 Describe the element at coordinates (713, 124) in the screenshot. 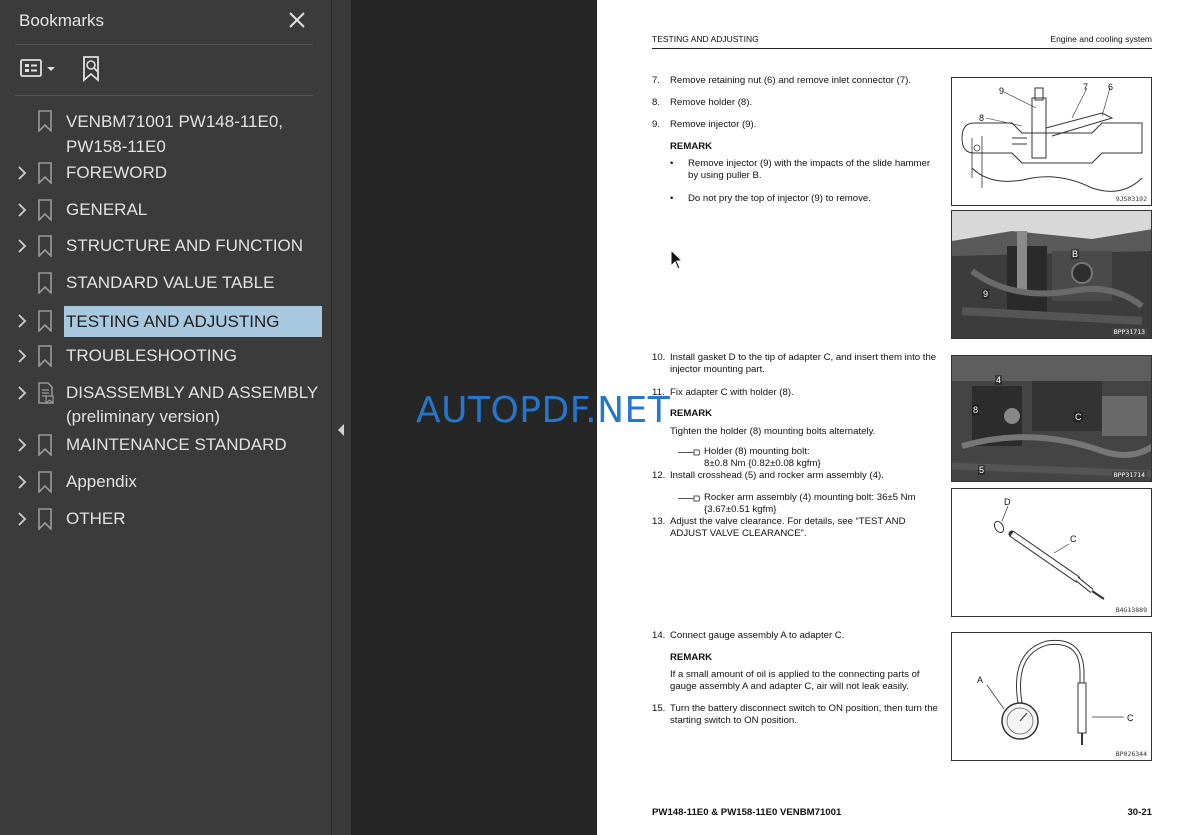

I see `step-text: Remove injector (9).` at that location.